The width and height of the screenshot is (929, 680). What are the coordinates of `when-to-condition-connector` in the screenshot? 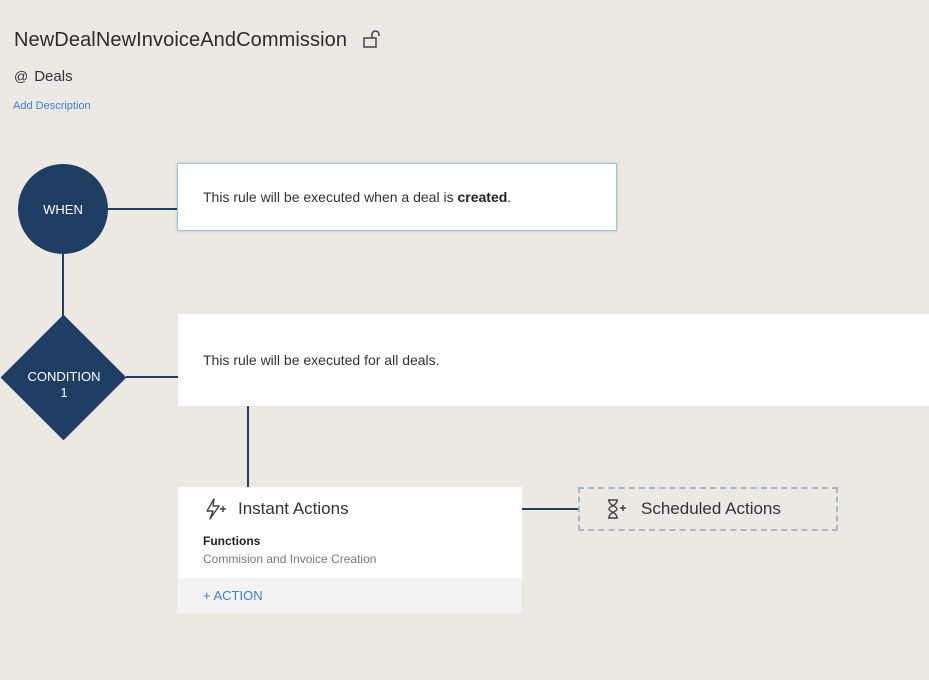 It's located at (63, 286).